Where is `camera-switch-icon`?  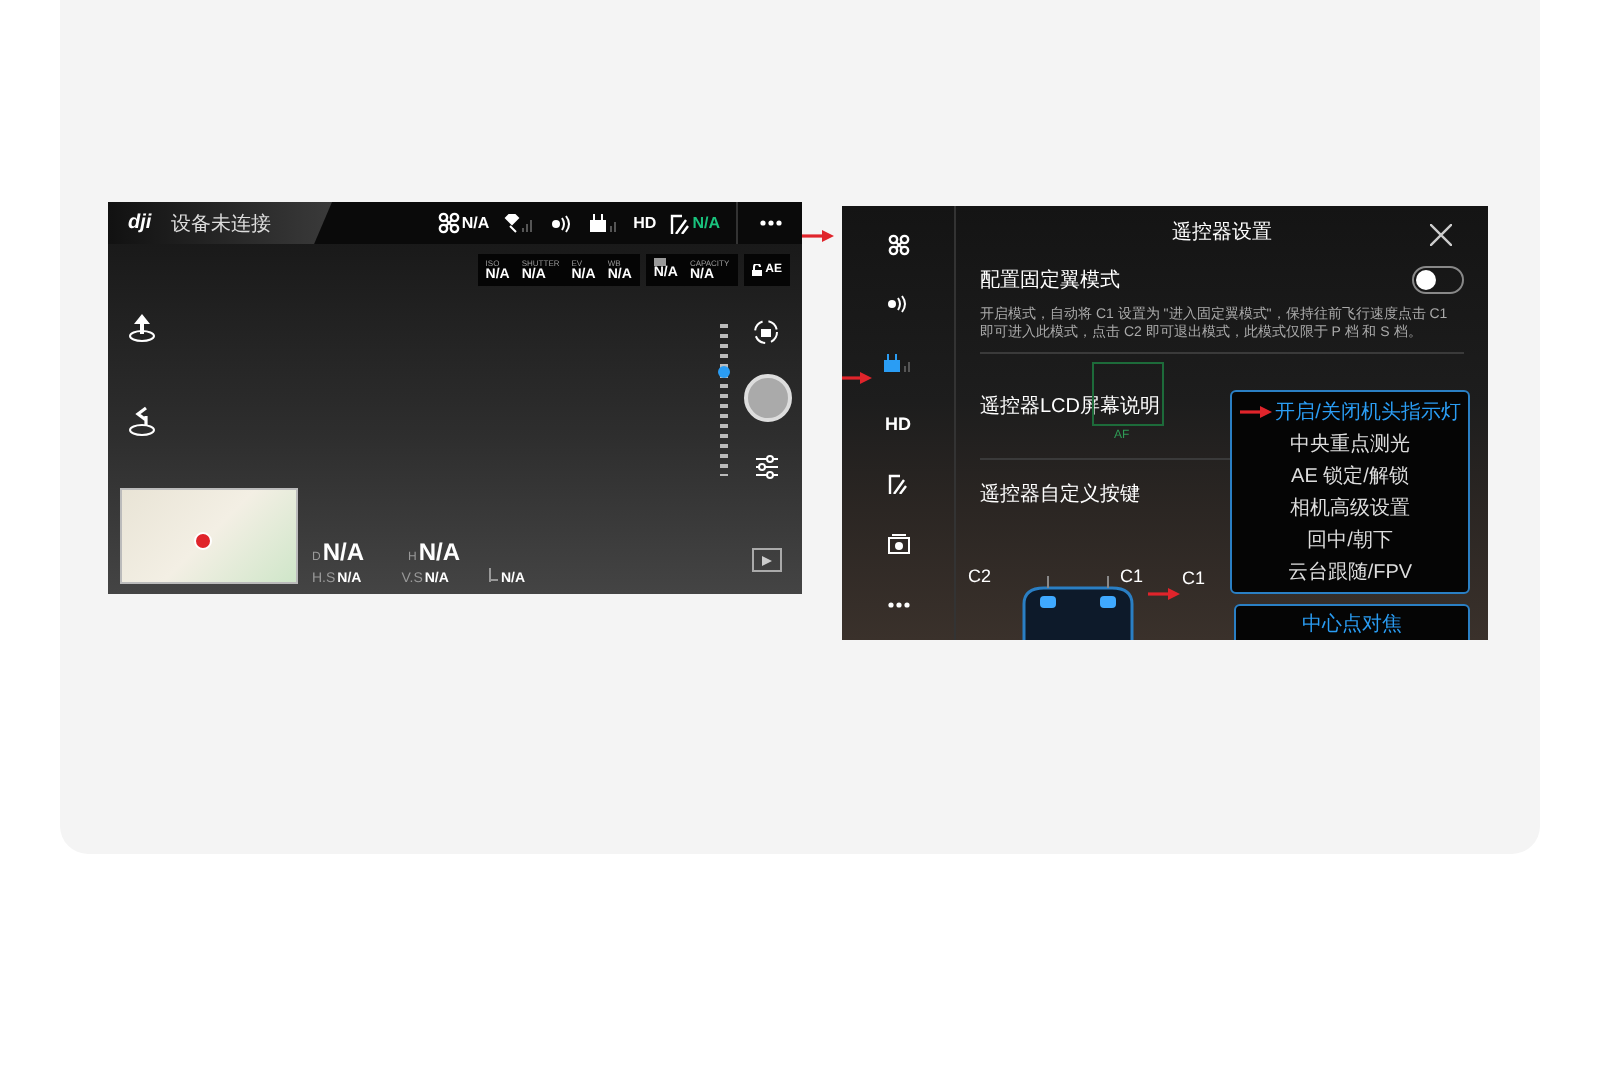 camera-switch-icon is located at coordinates (766, 332).